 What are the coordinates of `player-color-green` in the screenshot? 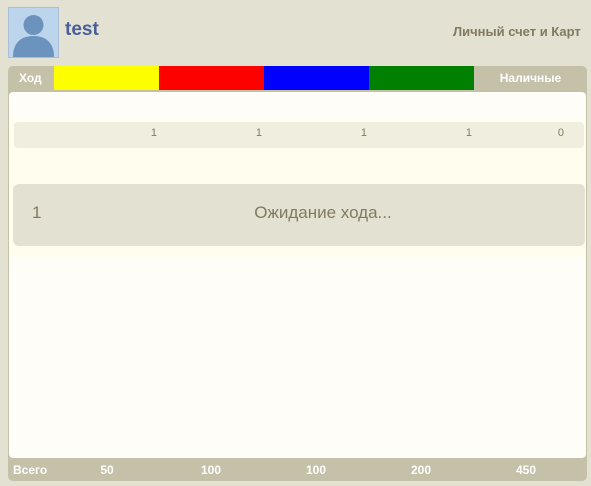 It's located at (421, 78).